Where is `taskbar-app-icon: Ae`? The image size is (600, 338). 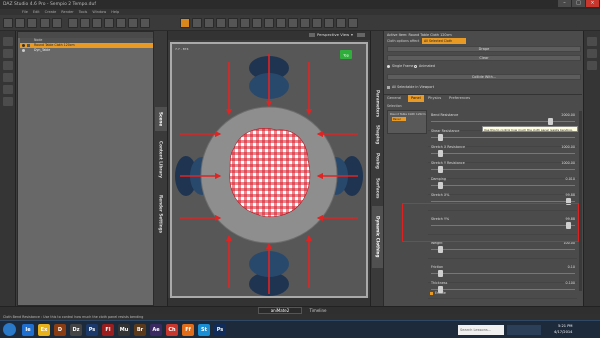 taskbar-app-icon: Ae is located at coordinates (156, 330).